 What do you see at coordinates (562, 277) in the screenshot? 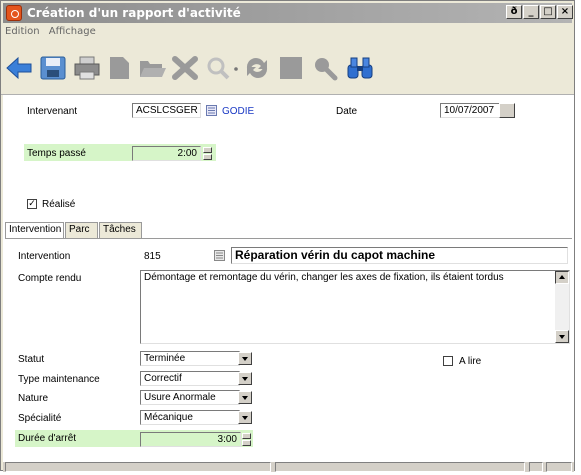
I see `scroll-up-button` at bounding box center [562, 277].